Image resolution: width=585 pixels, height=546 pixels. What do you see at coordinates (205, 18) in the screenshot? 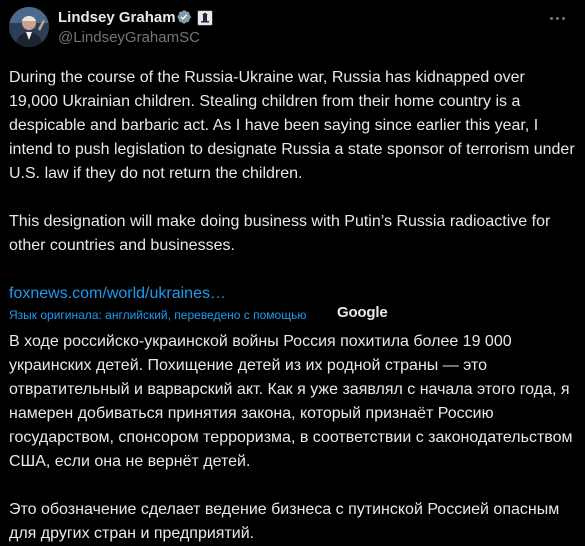
I see `government-affiliation-icon` at bounding box center [205, 18].